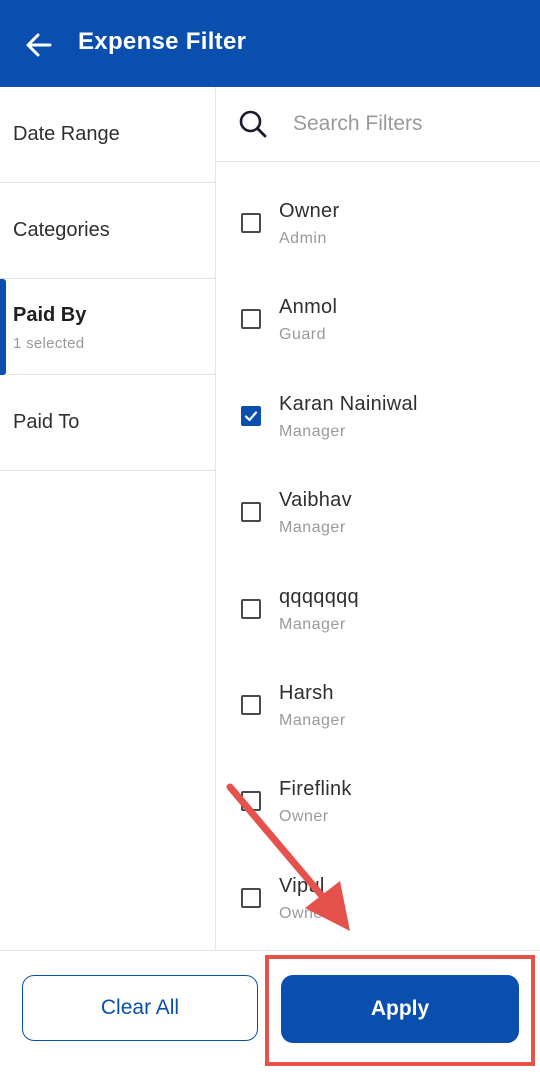  I want to click on sidebar-item-label: Categories, so click(61, 230).